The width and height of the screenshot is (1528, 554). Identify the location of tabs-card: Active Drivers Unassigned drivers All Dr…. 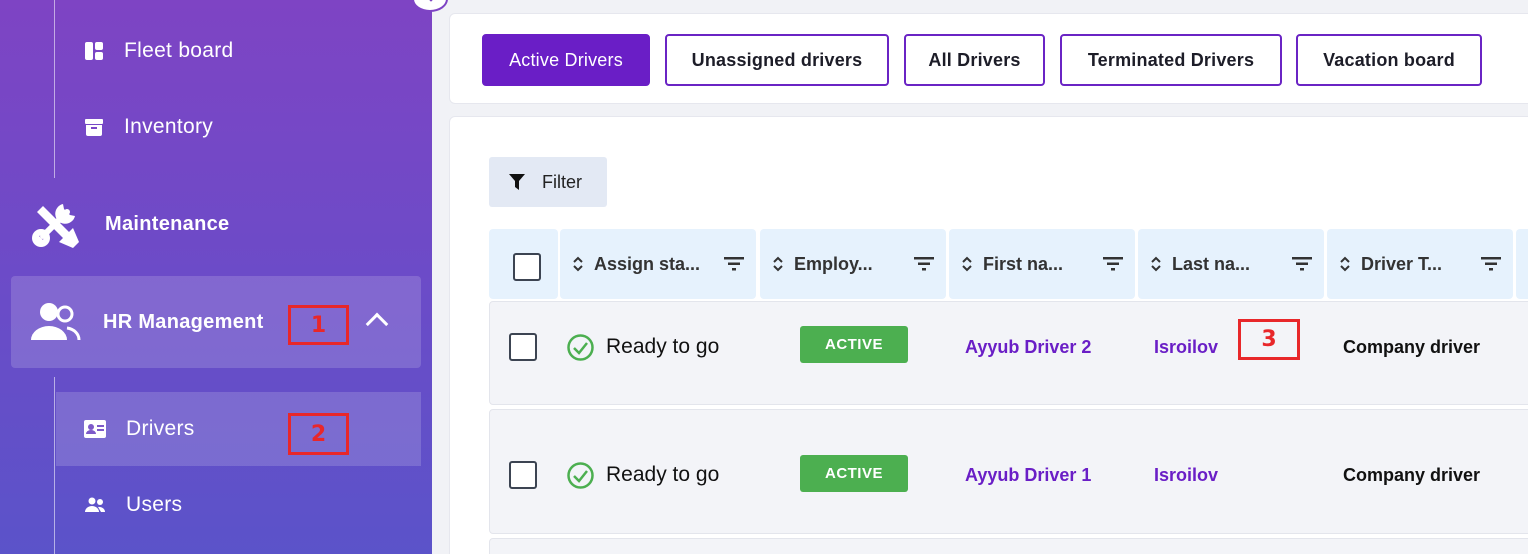
(988, 58).